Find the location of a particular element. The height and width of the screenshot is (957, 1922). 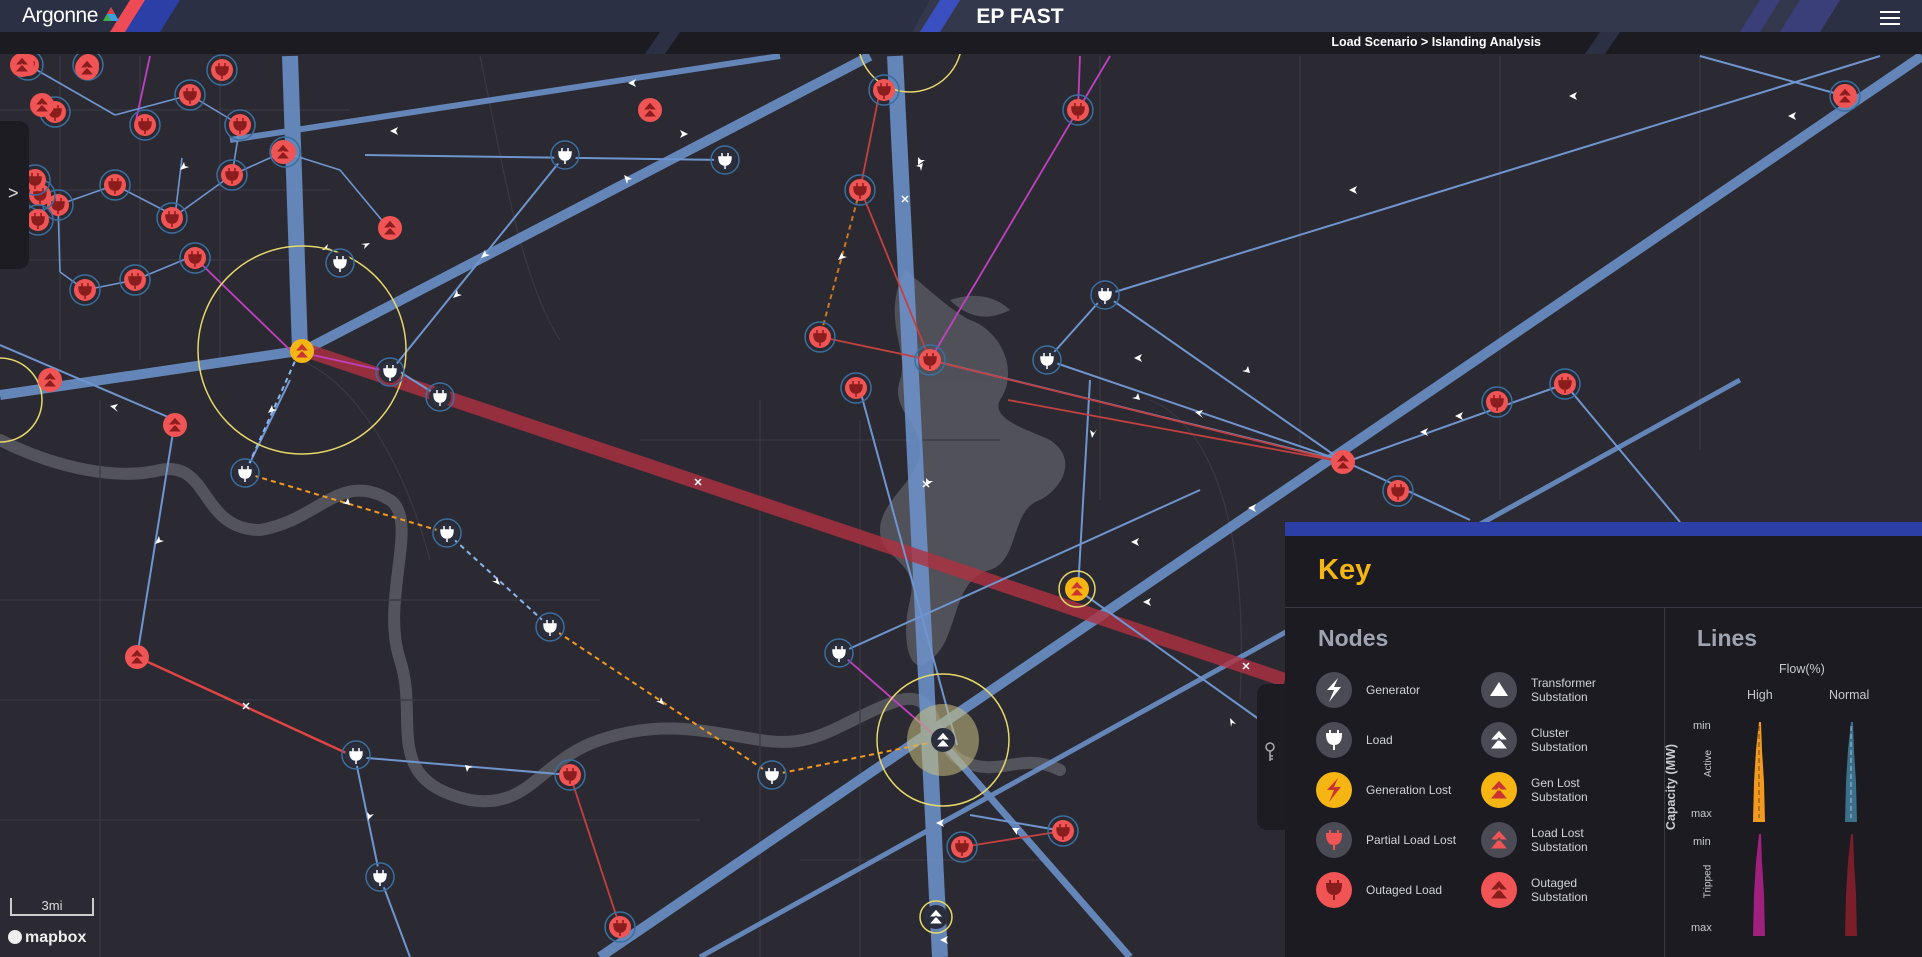

divider is located at coordinates (1603, 607).